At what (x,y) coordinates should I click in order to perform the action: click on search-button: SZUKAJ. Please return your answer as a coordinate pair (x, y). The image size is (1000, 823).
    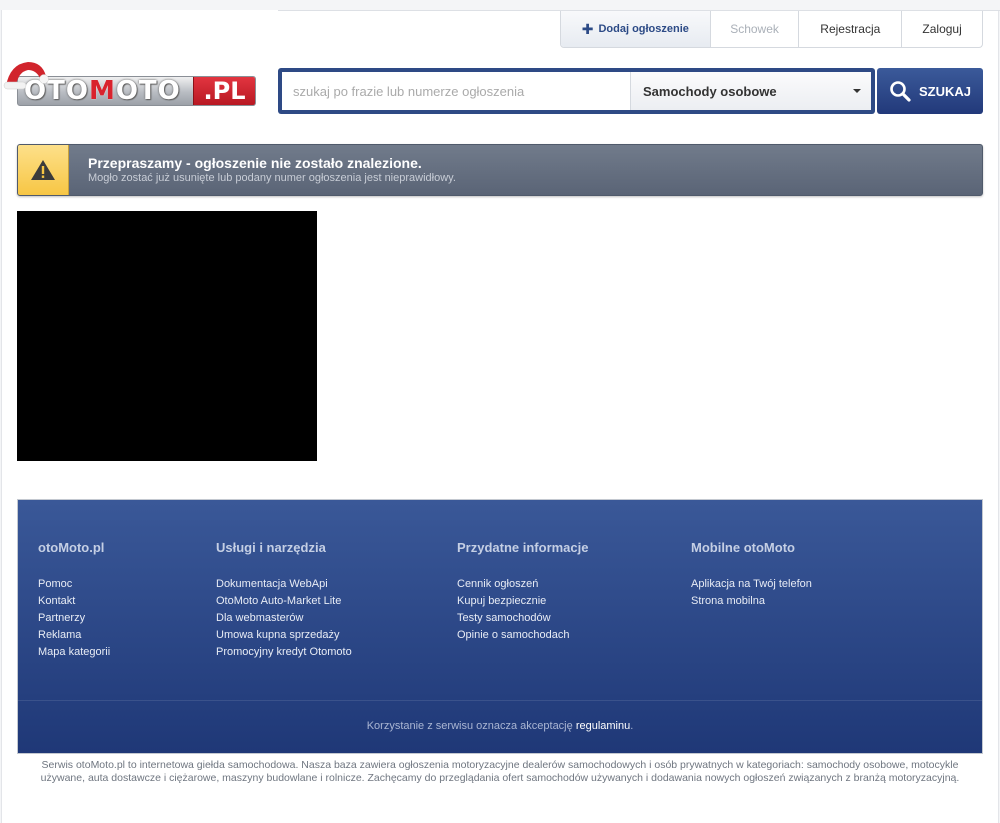
    Looking at the image, I should click on (930, 91).